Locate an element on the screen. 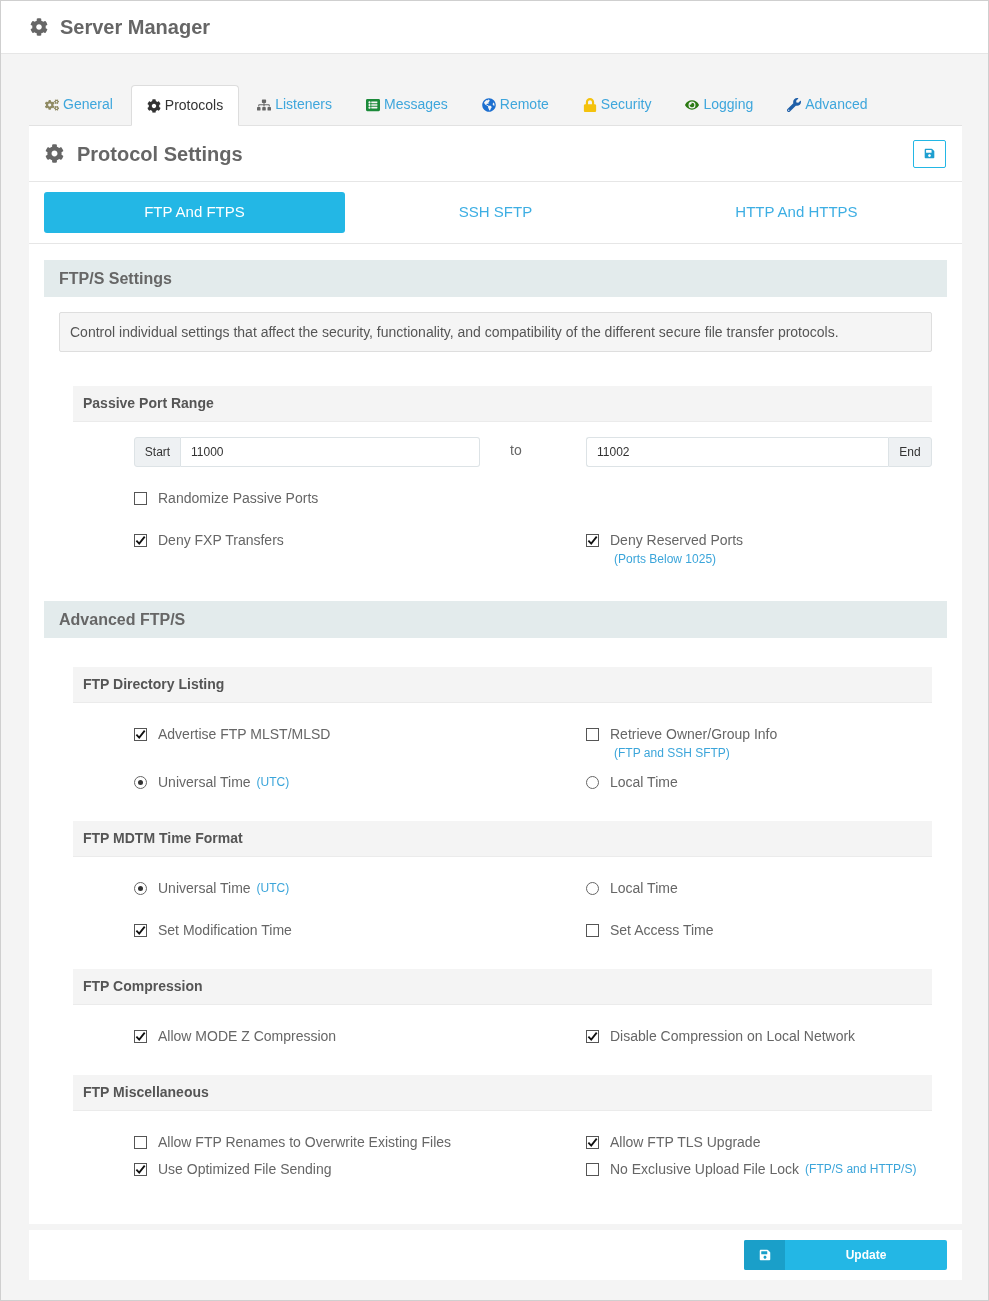 This screenshot has height=1301, width=989. start-addon: Start is located at coordinates (157, 452).